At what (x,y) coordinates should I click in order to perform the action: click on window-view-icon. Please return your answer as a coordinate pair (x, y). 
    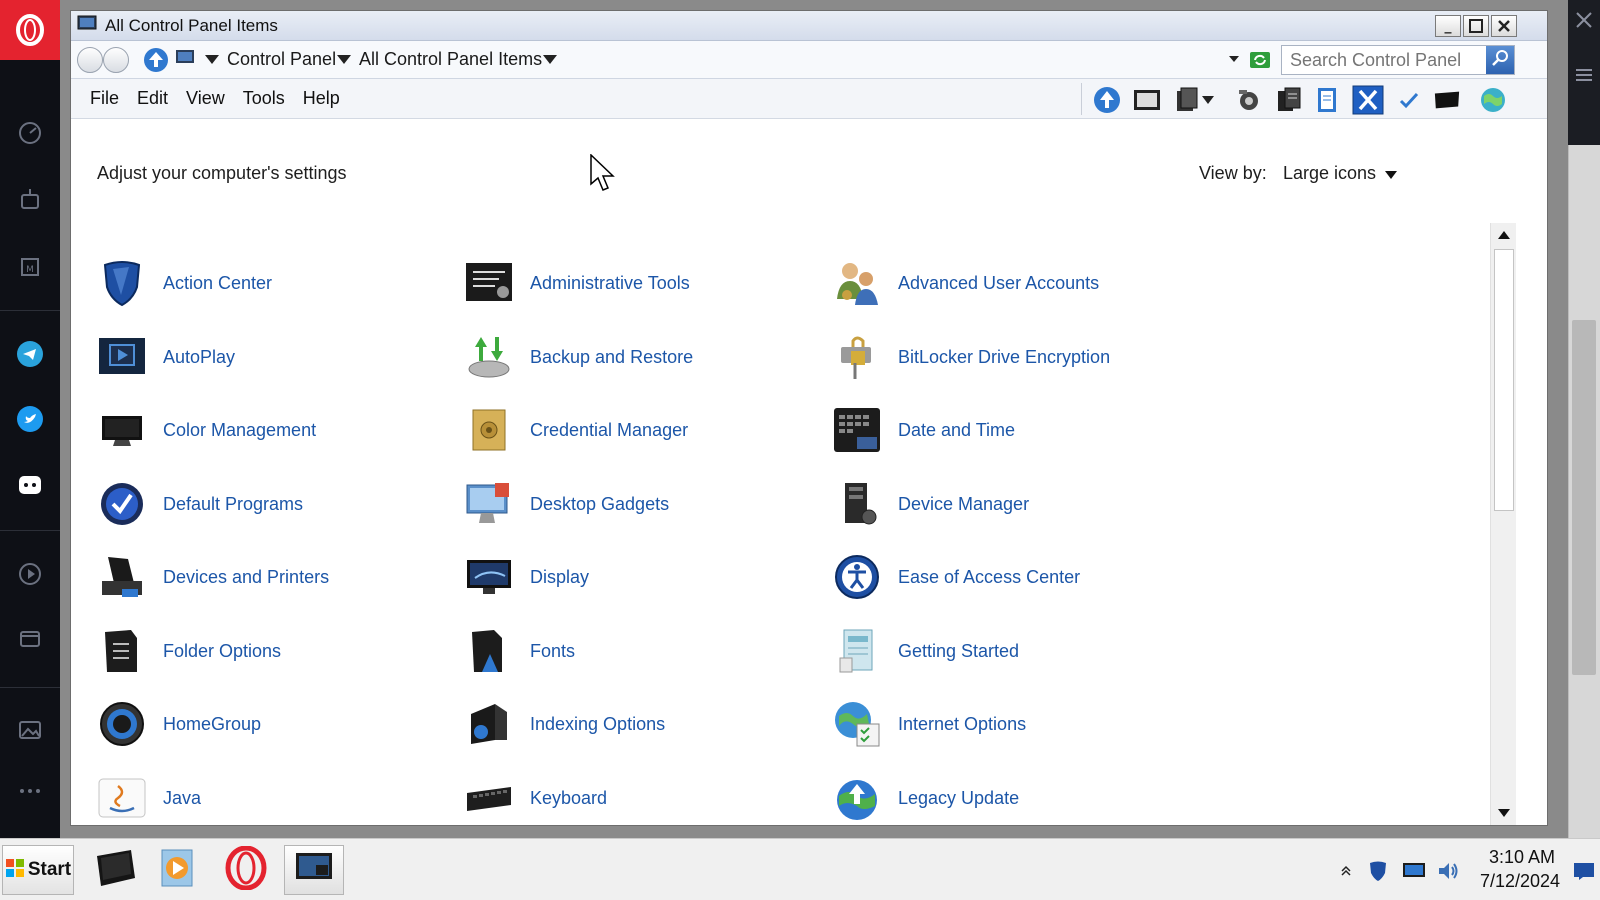
    Looking at the image, I should click on (1147, 100).